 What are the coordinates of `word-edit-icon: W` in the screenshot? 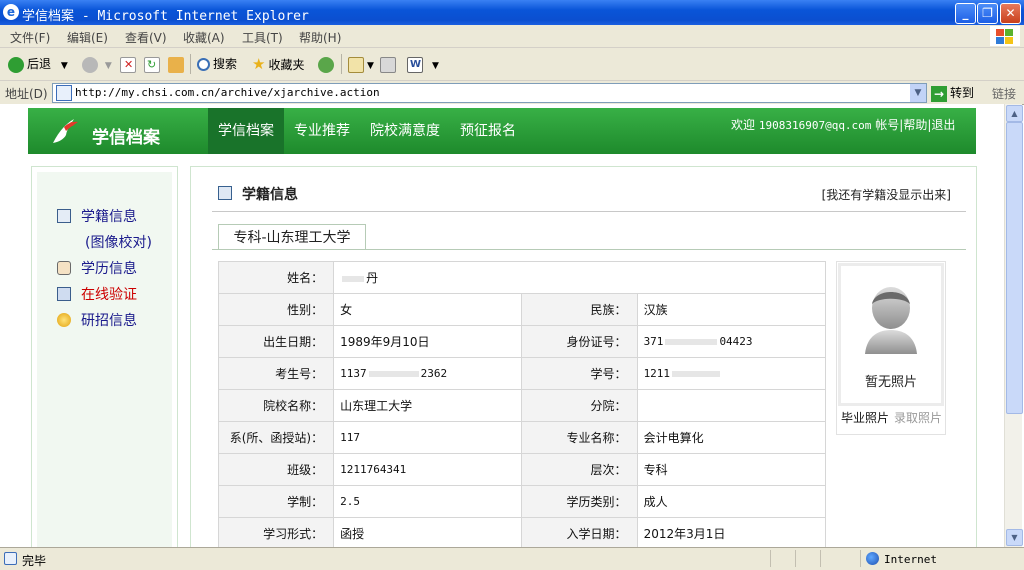 It's located at (415, 64).